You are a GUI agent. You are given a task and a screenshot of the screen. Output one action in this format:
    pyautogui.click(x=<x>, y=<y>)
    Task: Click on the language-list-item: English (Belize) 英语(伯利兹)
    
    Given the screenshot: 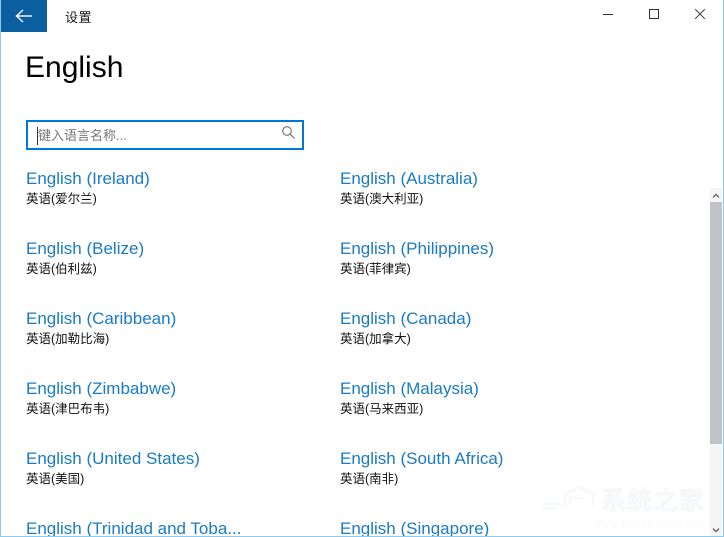 What is the action you would take?
    pyautogui.click(x=158, y=266)
    